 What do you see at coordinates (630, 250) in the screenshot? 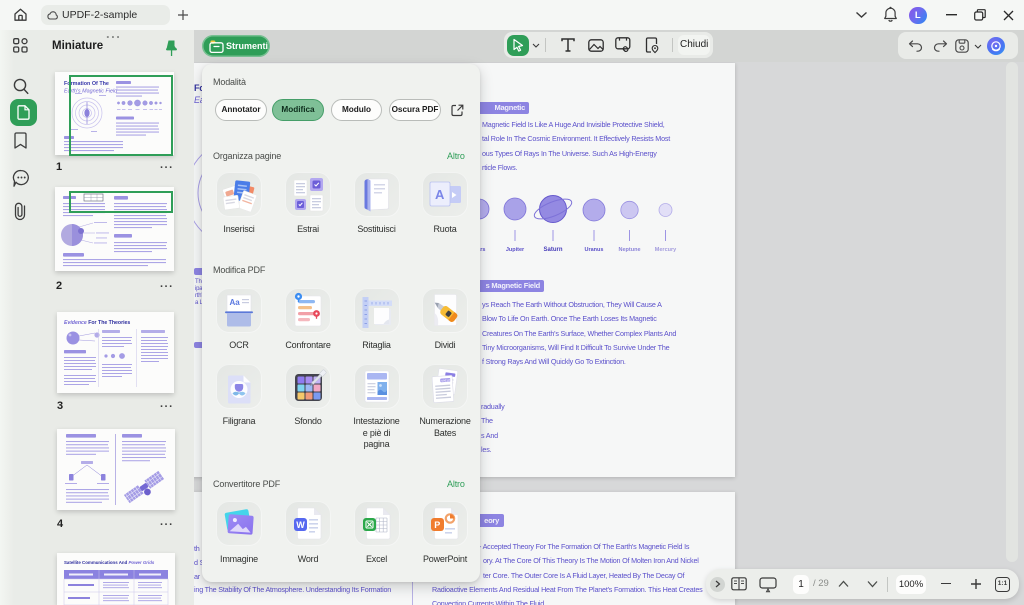
I see `svg-text: Neptune` at bounding box center [630, 250].